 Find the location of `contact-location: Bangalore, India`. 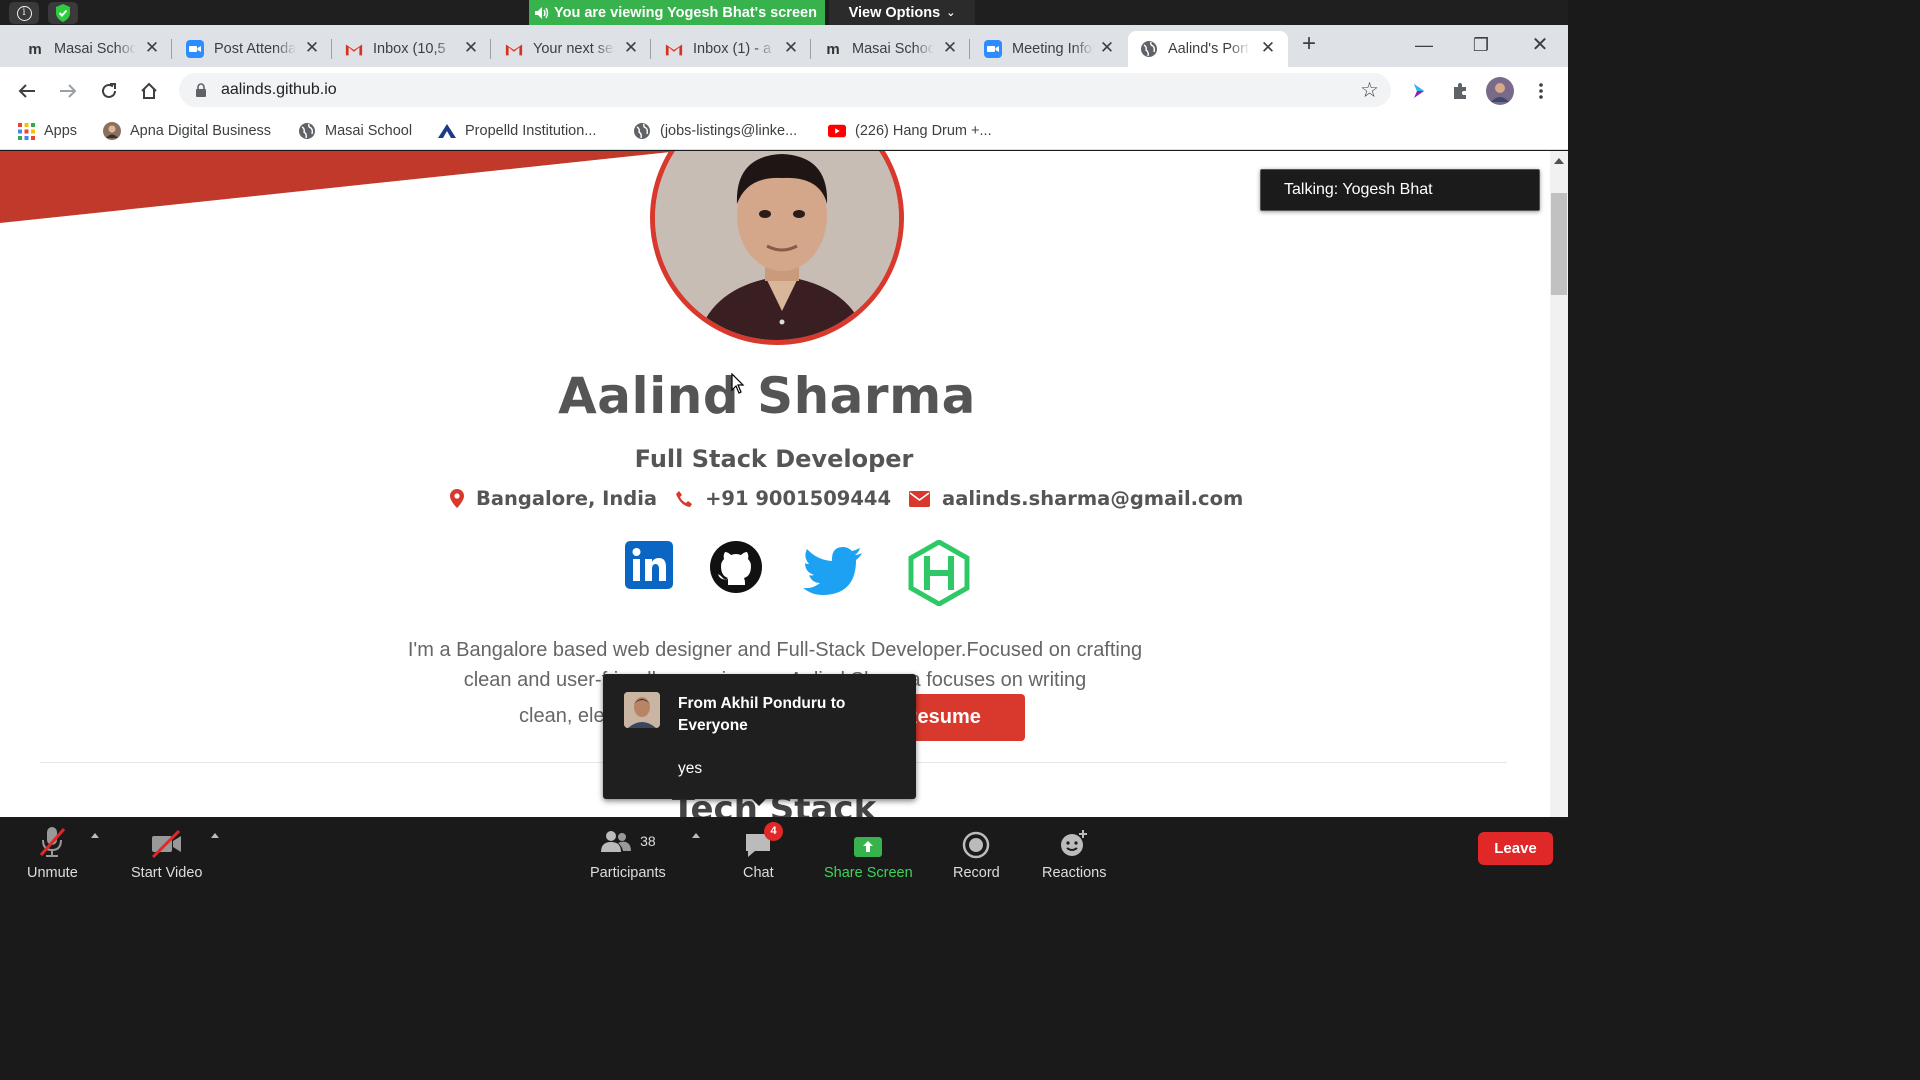

contact-location: Bangalore, India is located at coordinates (553, 498).